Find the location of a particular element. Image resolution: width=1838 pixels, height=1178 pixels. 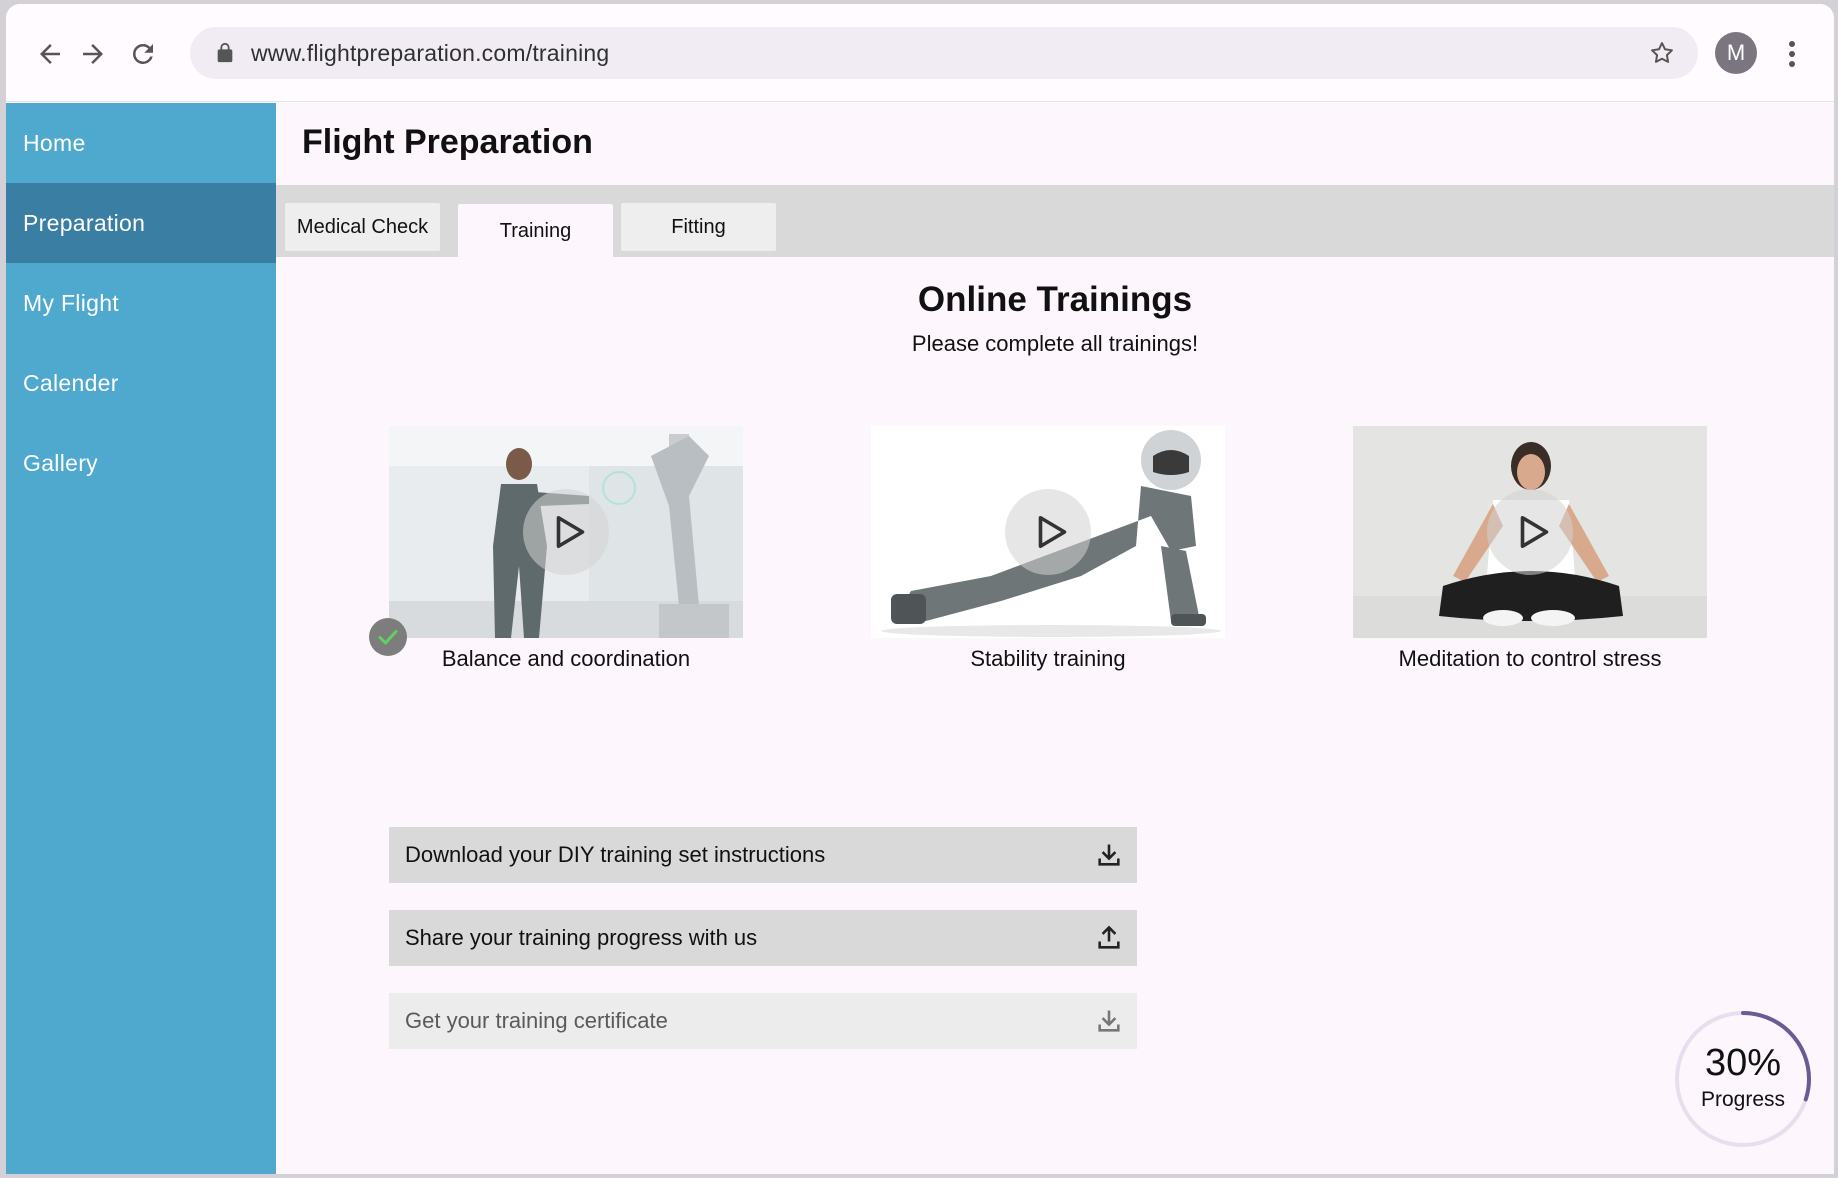

sidebar-item-my-flight: My Flight is located at coordinates (141, 303).